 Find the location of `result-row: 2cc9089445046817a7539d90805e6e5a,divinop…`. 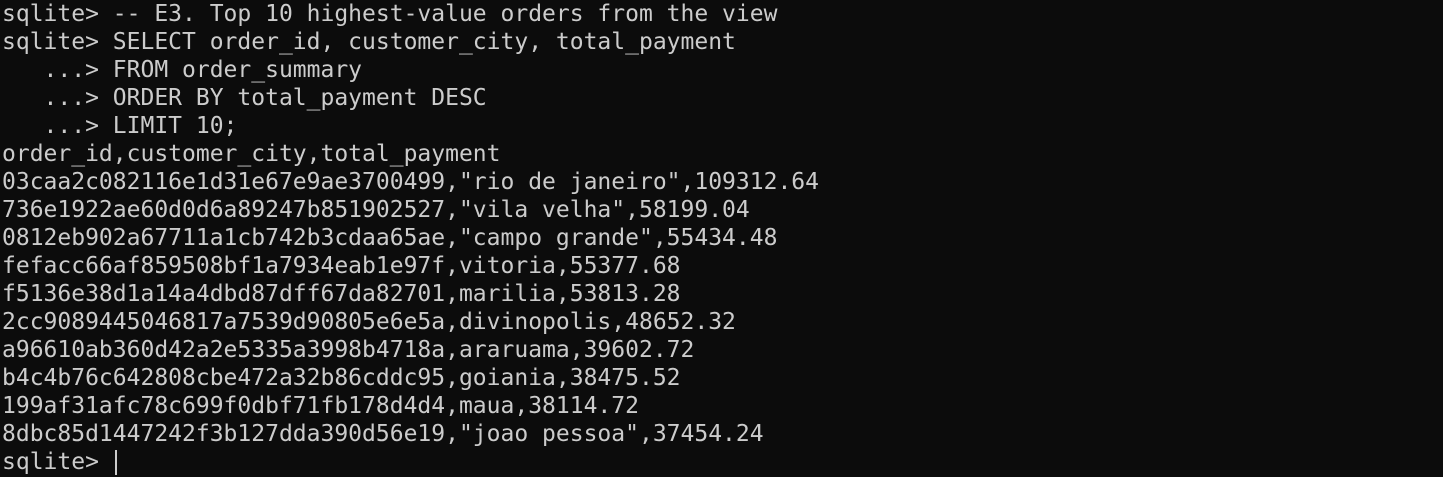

result-row: 2cc9089445046817a7539d90805e6e5a,divinop… is located at coordinates (369, 322).